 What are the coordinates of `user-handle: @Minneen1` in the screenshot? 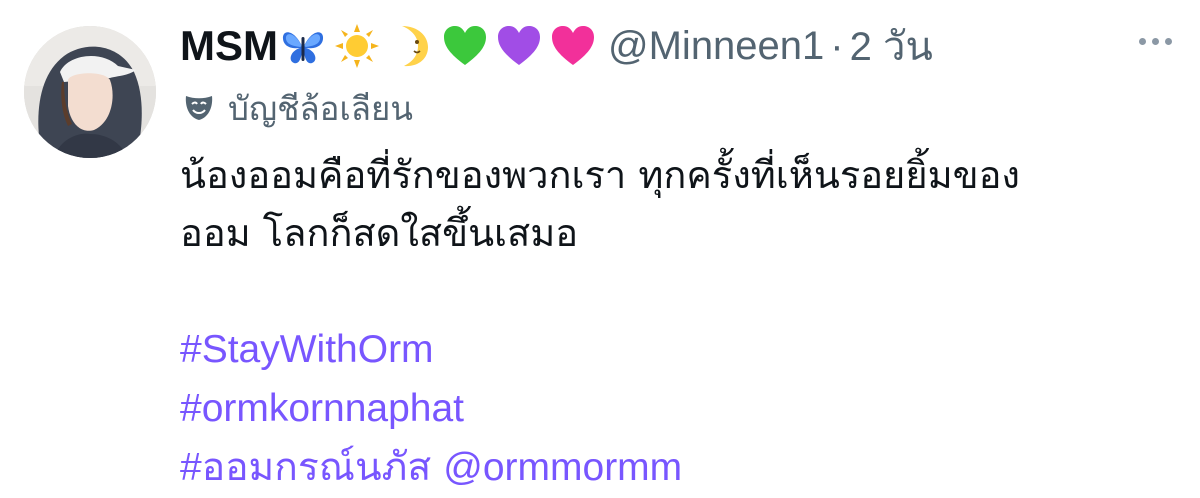 It's located at (716, 46).